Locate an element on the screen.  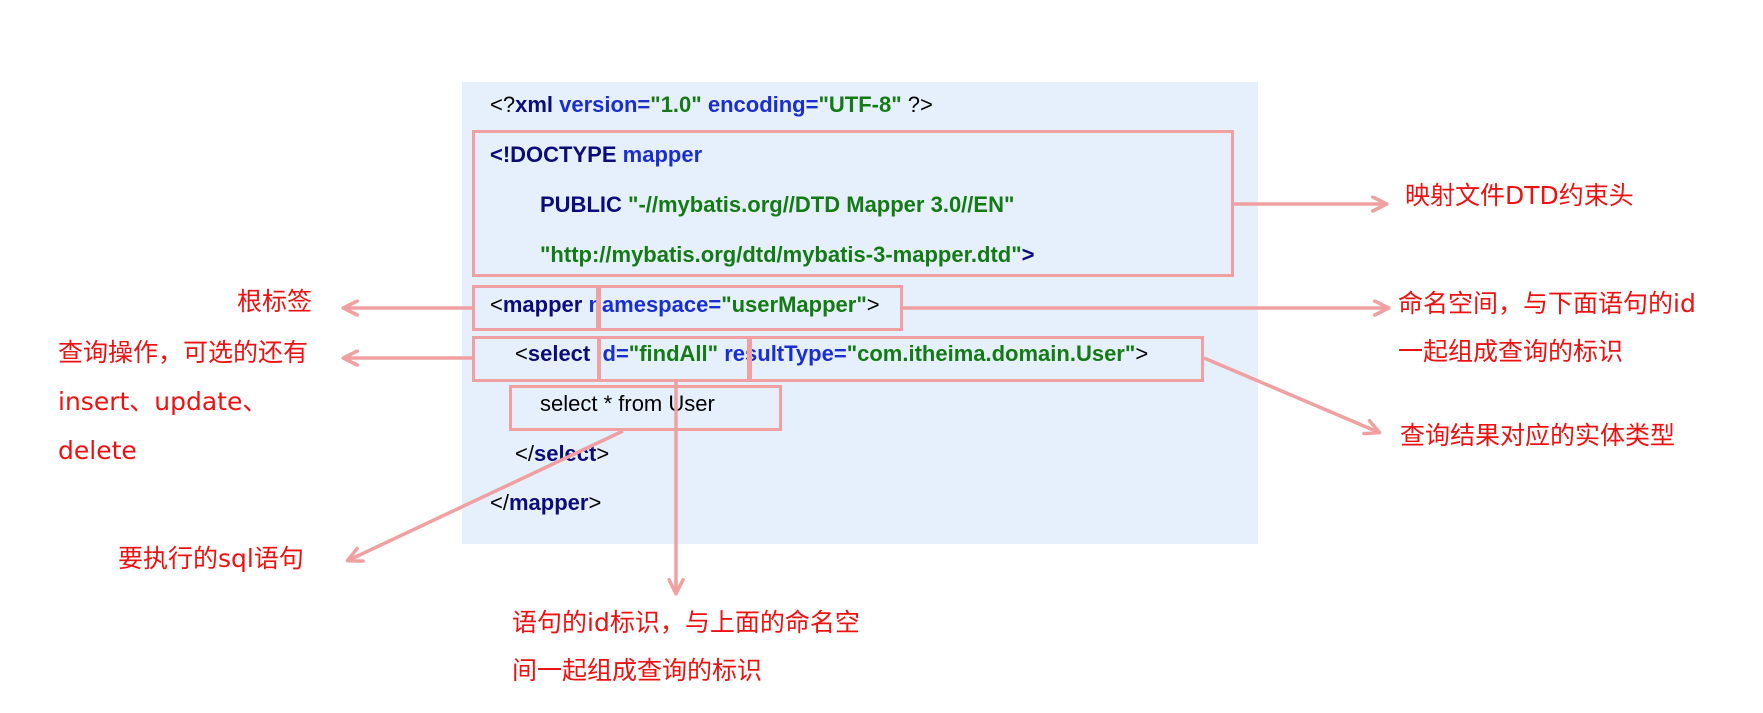
statement-id-note-line2: 间一起组成查询的标识 is located at coordinates (637, 670).